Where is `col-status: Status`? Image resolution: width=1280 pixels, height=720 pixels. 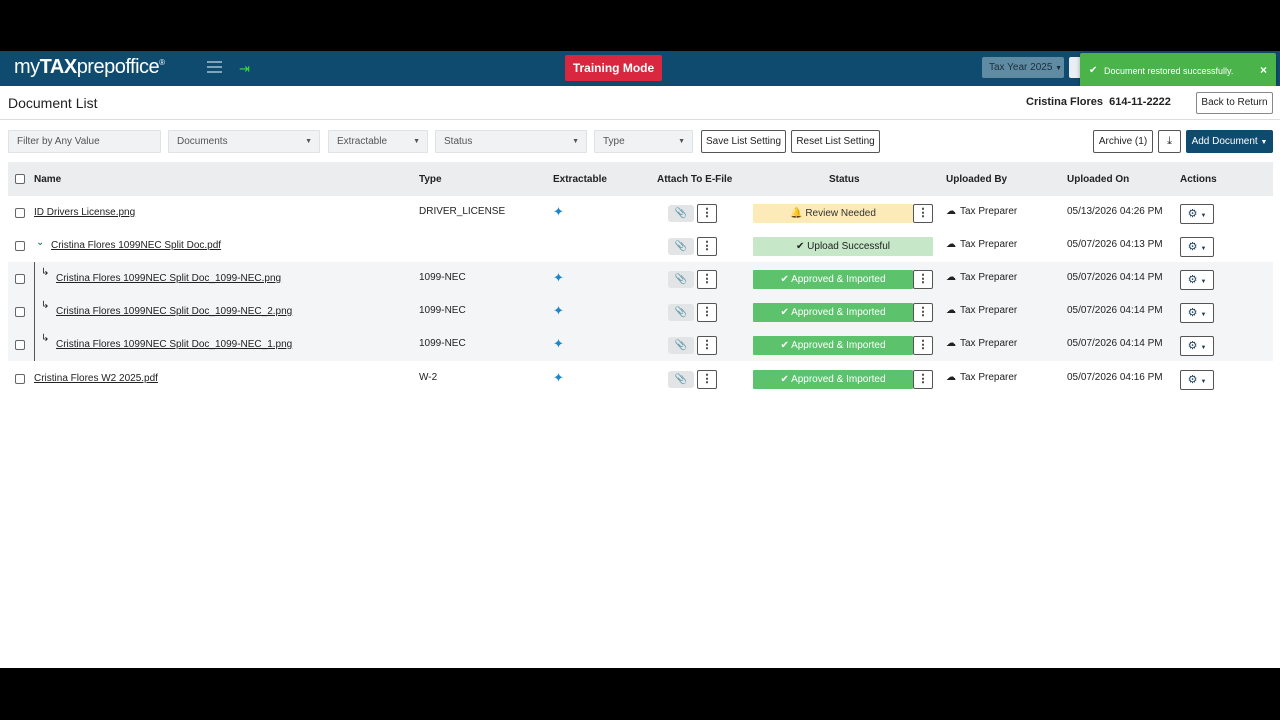 col-status: Status is located at coordinates (844, 179).